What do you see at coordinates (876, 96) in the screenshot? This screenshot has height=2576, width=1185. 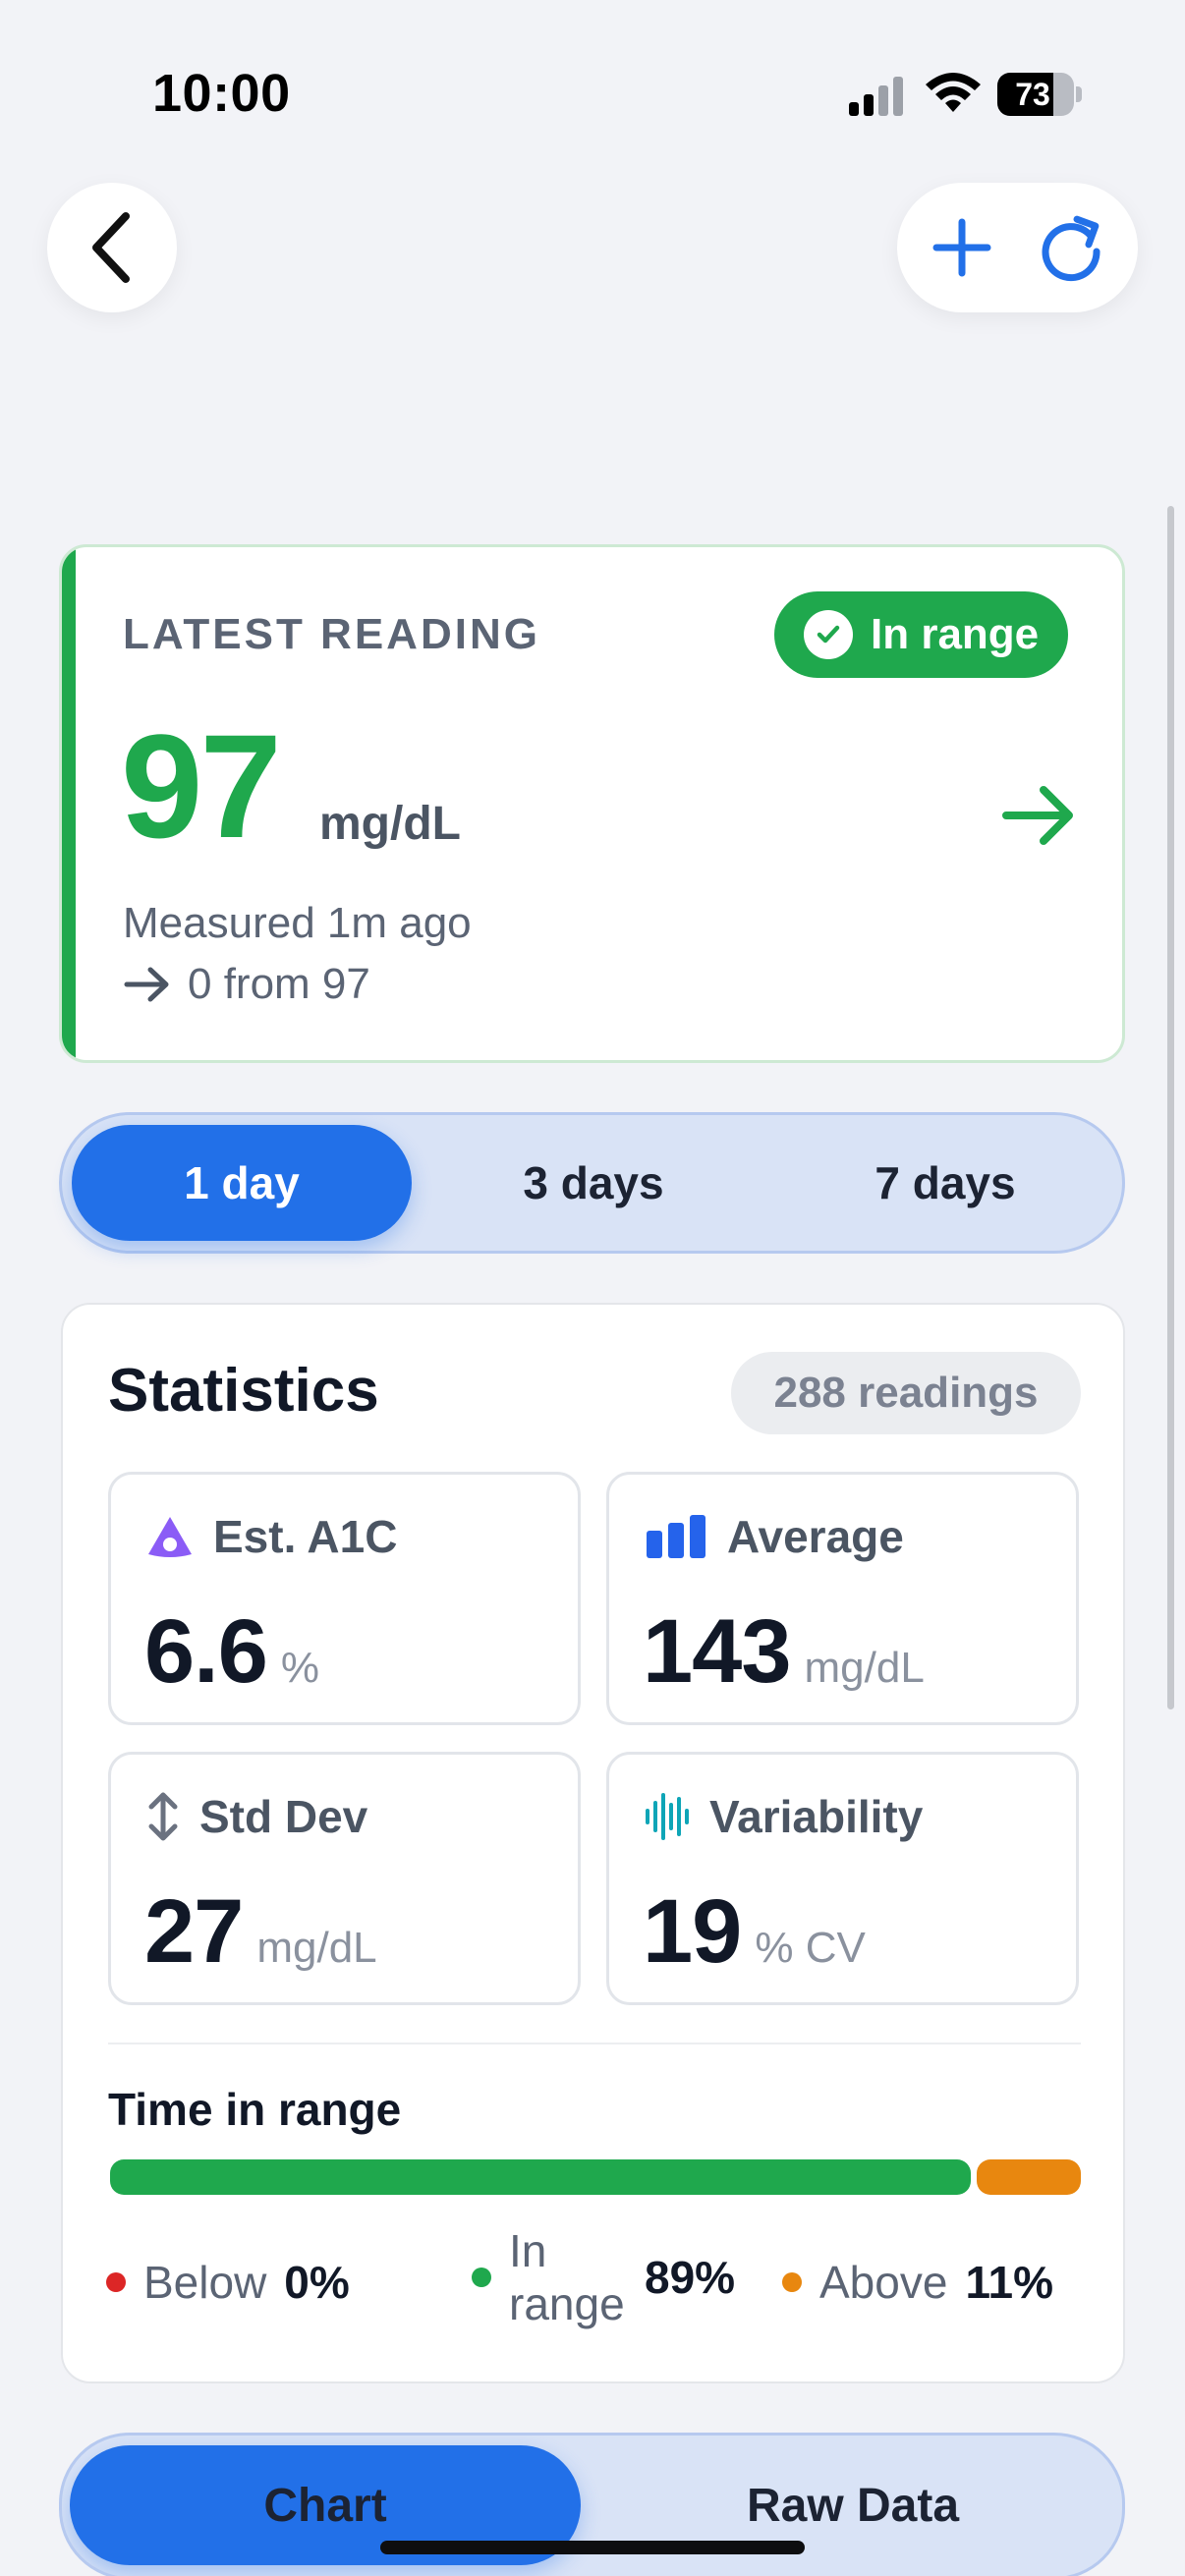 I see `cellular-signal-icon` at bounding box center [876, 96].